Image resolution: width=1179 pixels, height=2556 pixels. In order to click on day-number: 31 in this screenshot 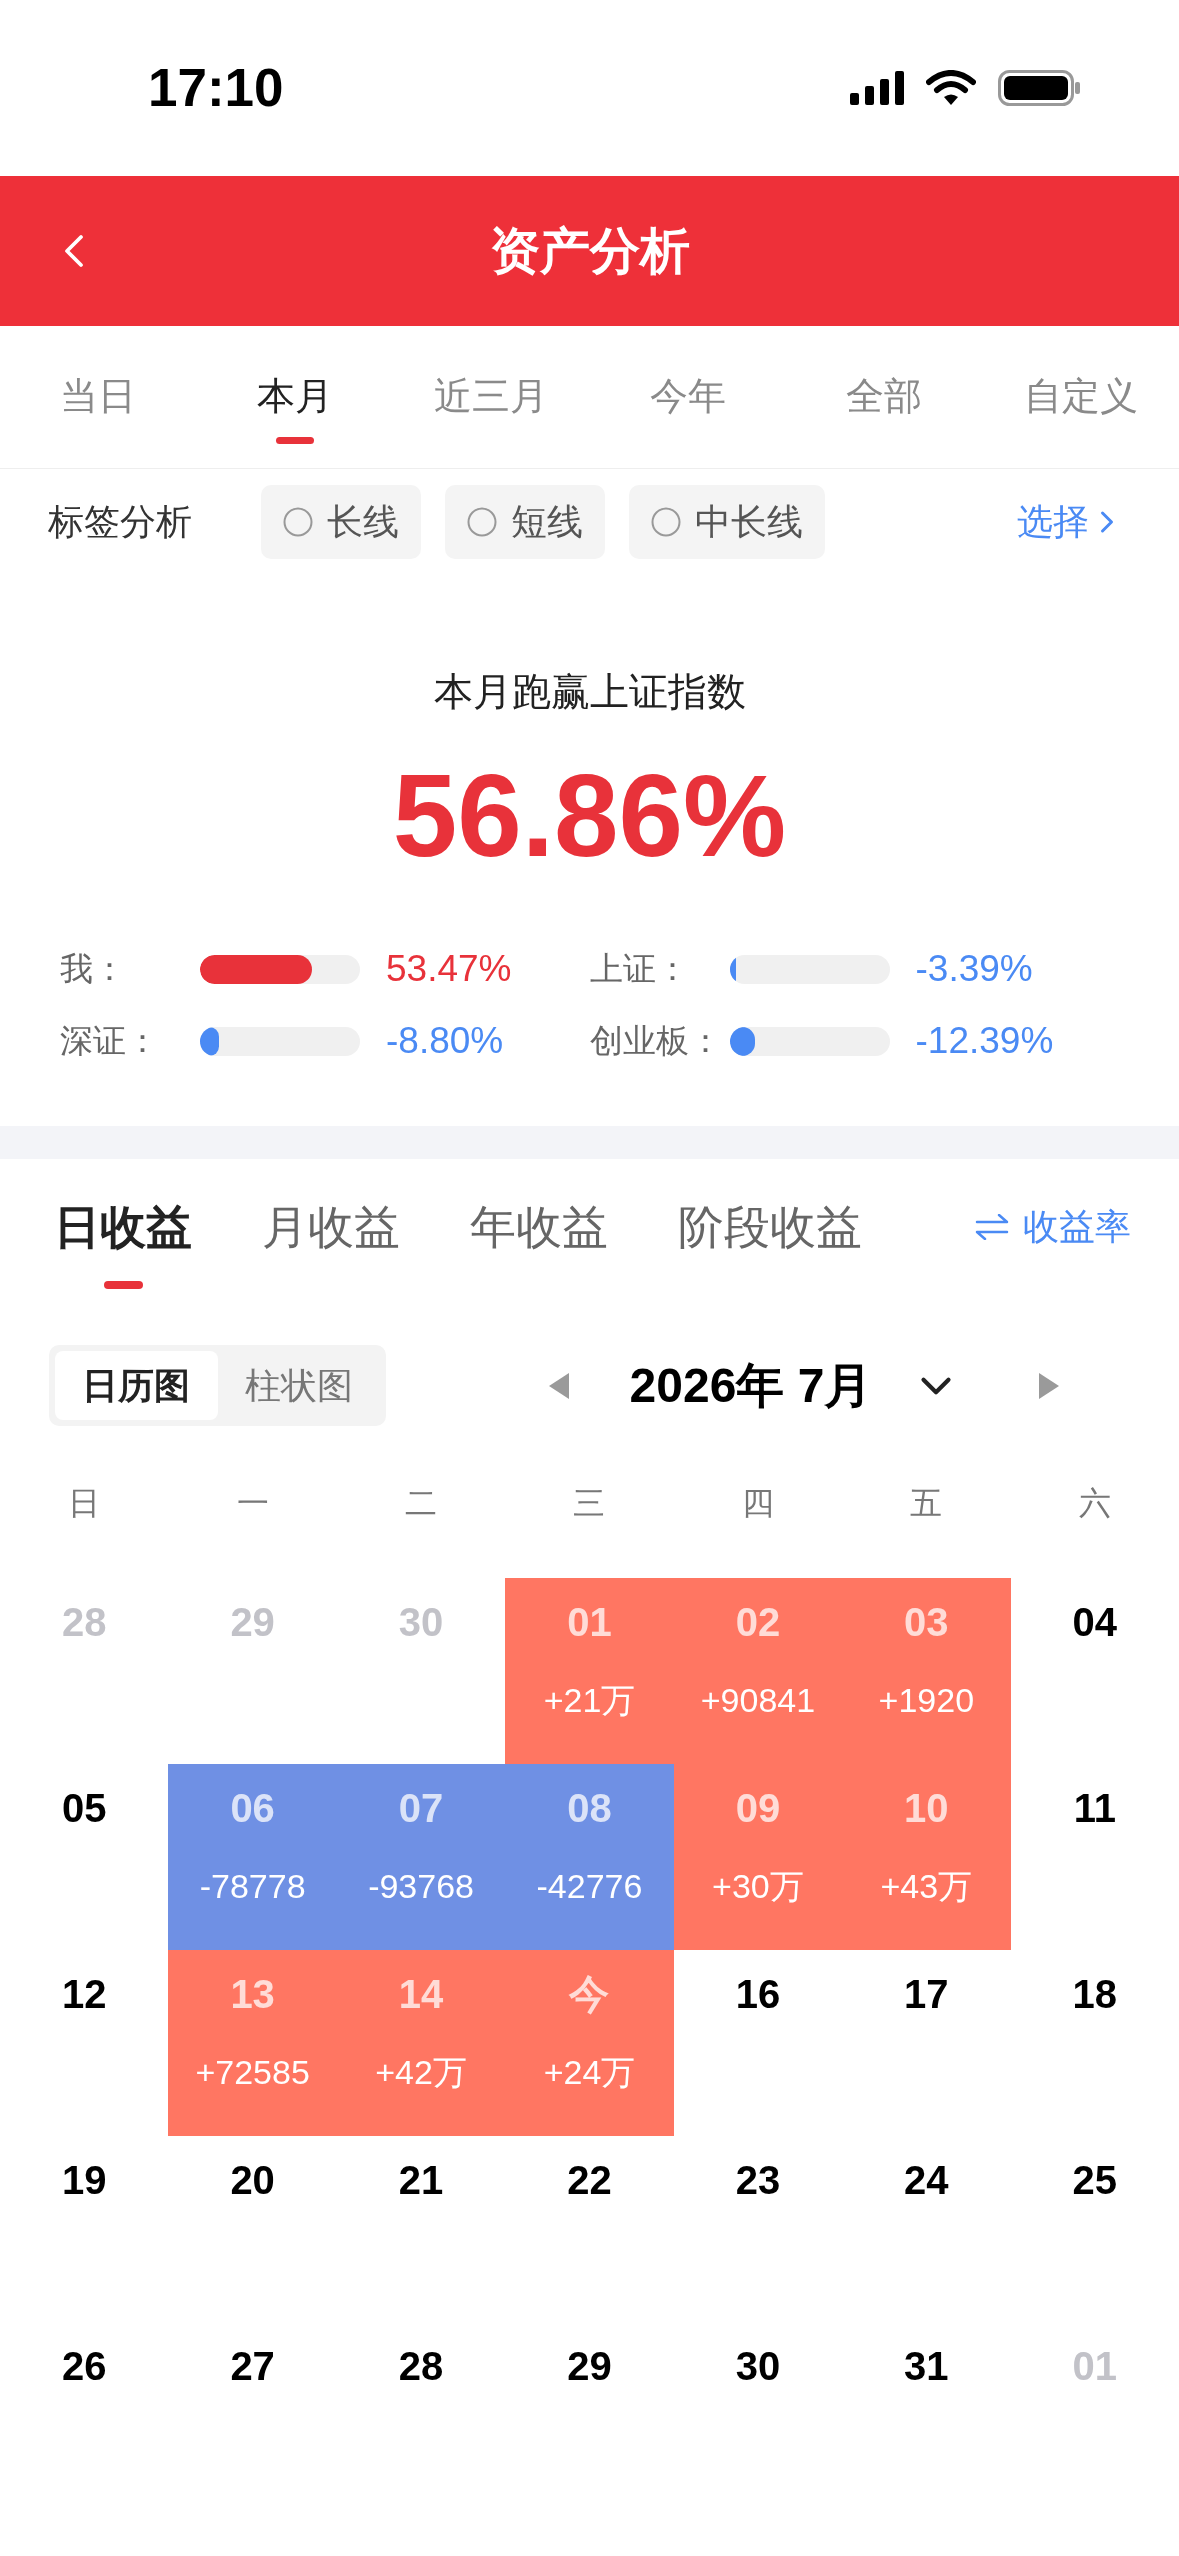, I will do `click(926, 2366)`.